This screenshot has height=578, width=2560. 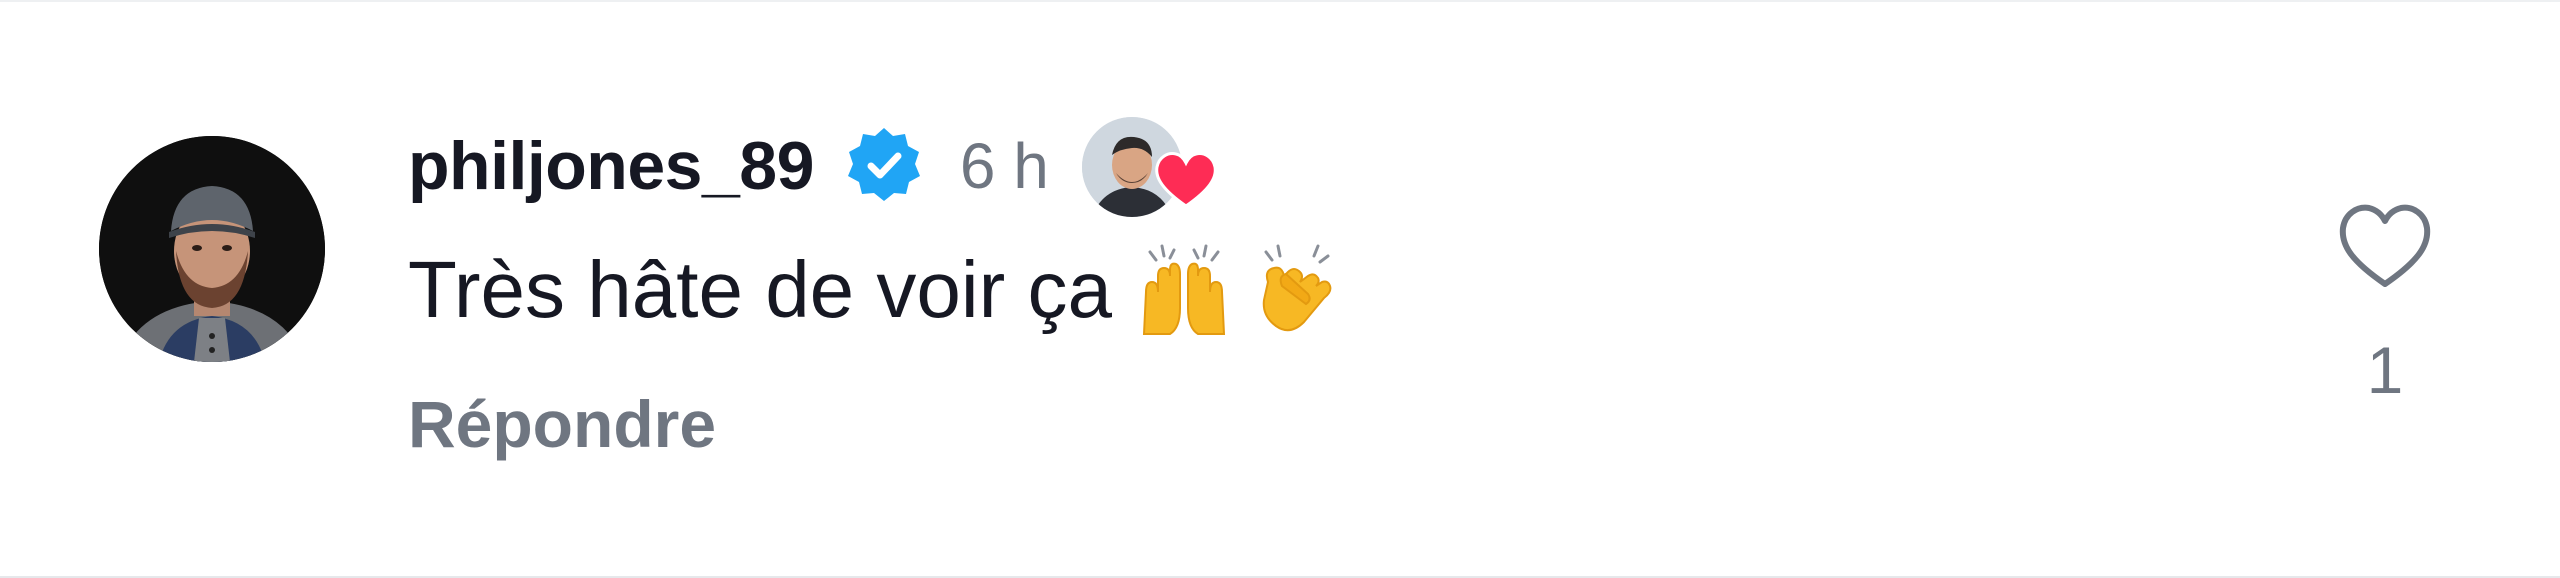 I want to click on comment-text-content: Très hâte de voir ça, so click(x=760, y=289).